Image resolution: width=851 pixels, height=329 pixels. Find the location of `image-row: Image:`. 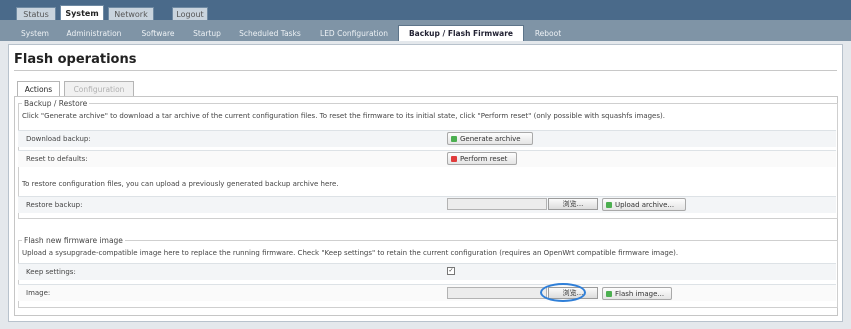

image-row: Image: is located at coordinates (427, 292).